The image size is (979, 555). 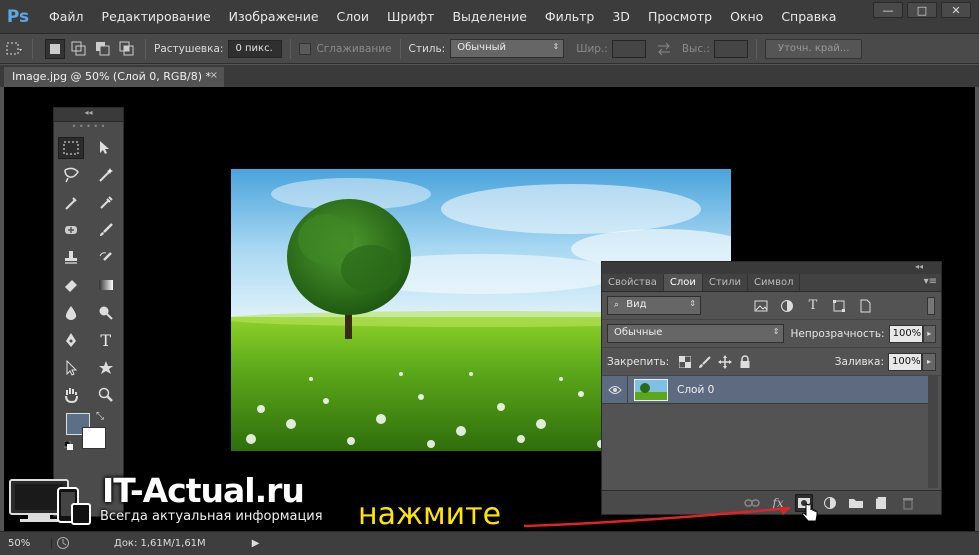 What do you see at coordinates (489, 543) in the screenshot?
I see `status-bar: 50% Док: 1,61M/1,61M ▶` at bounding box center [489, 543].